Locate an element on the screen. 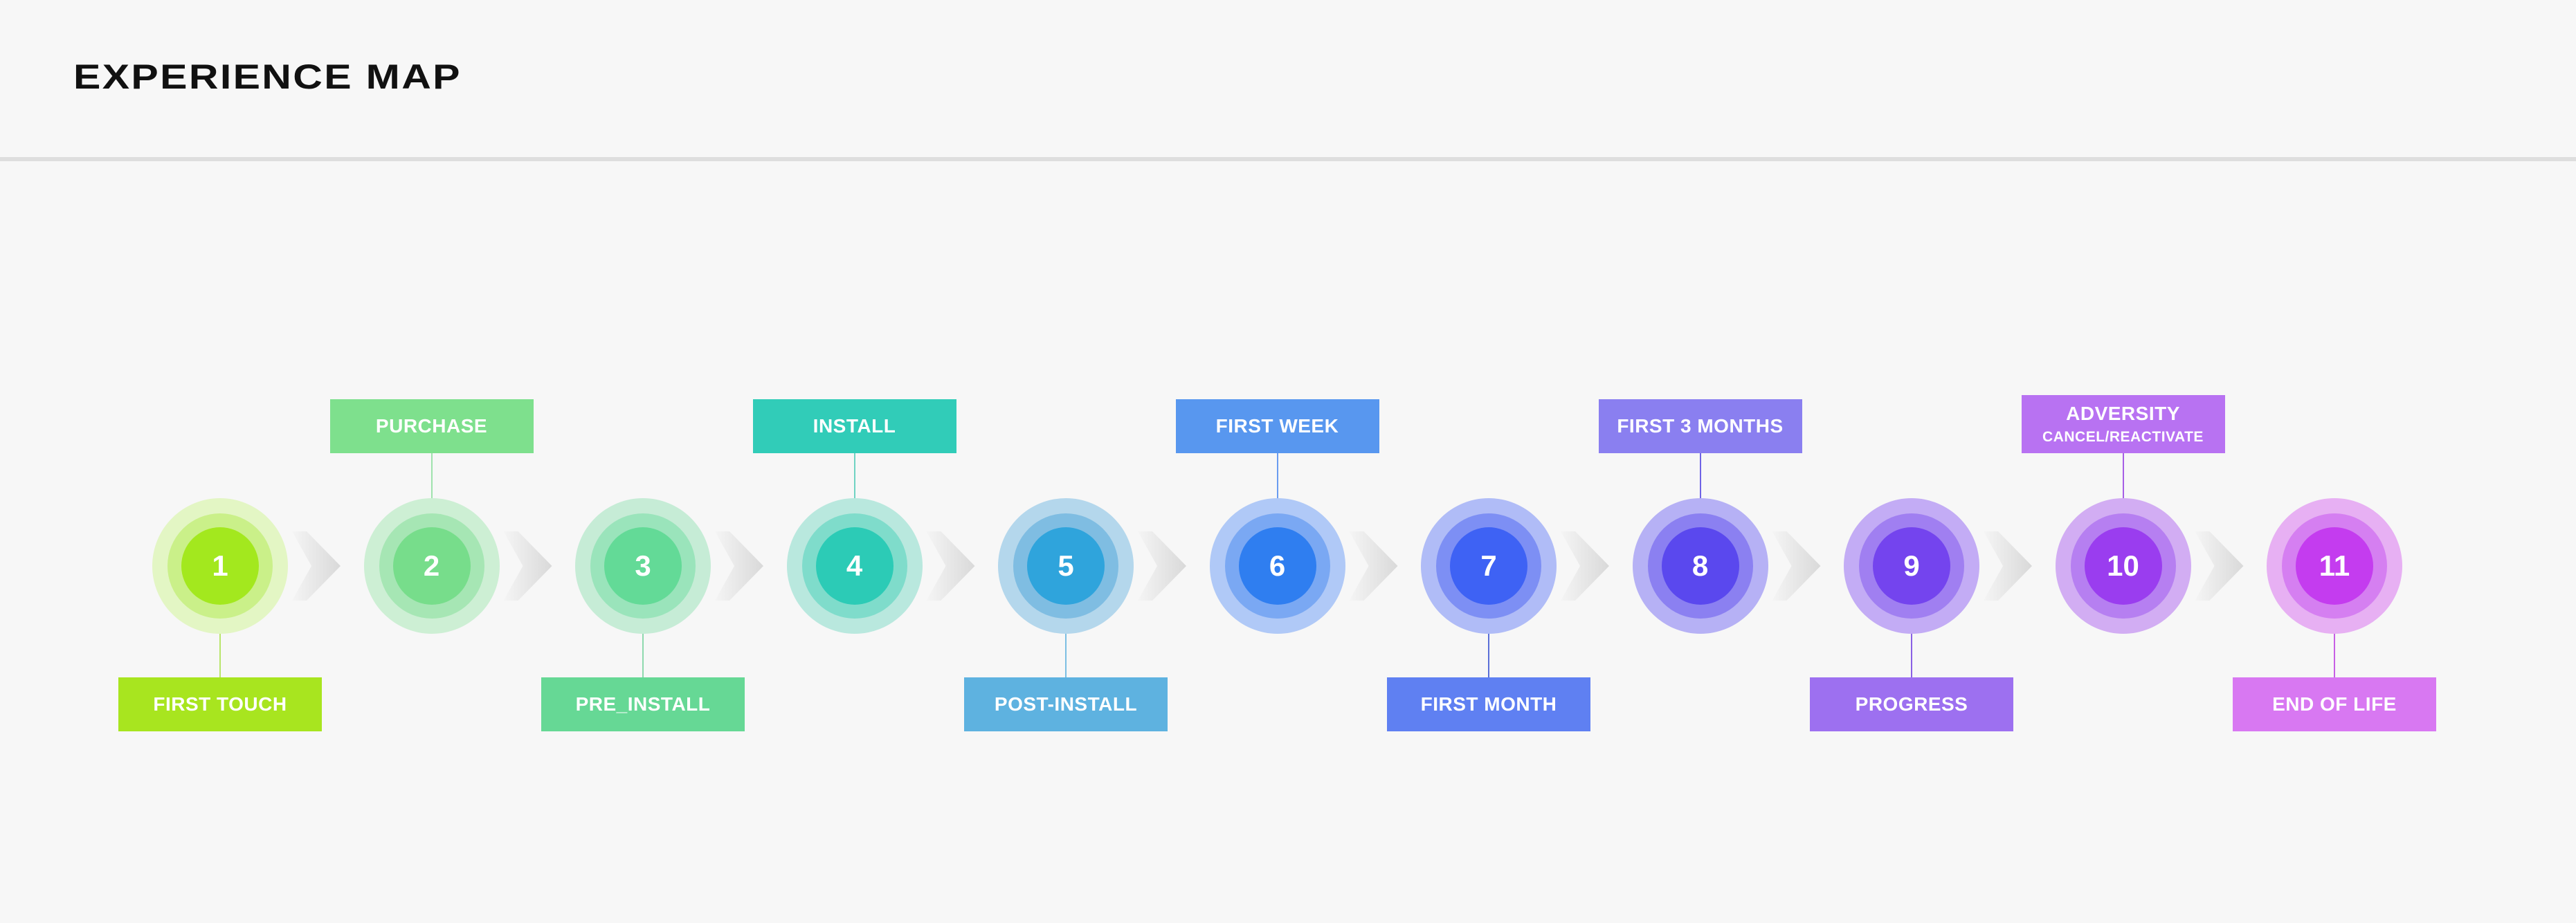  stage-label-text: POST-INSTALL is located at coordinates (1066, 704).